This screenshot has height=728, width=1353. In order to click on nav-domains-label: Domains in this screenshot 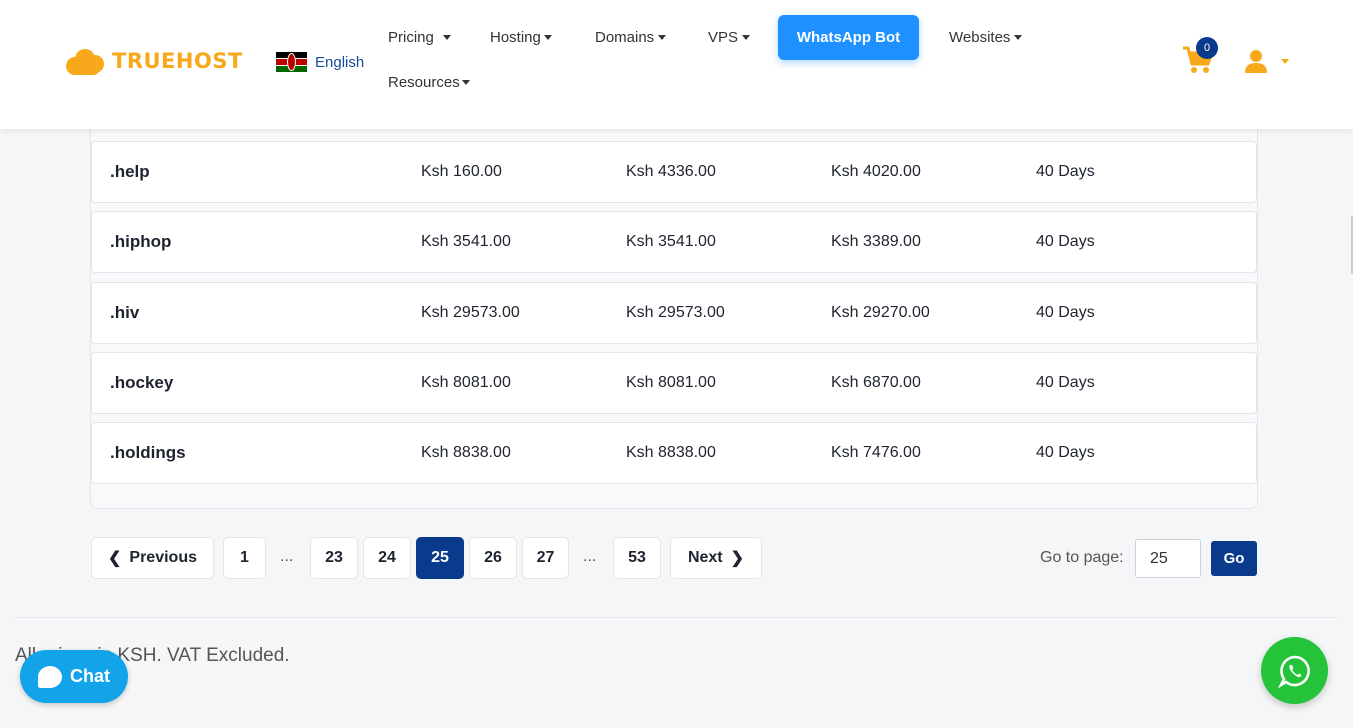, I will do `click(625, 37)`.